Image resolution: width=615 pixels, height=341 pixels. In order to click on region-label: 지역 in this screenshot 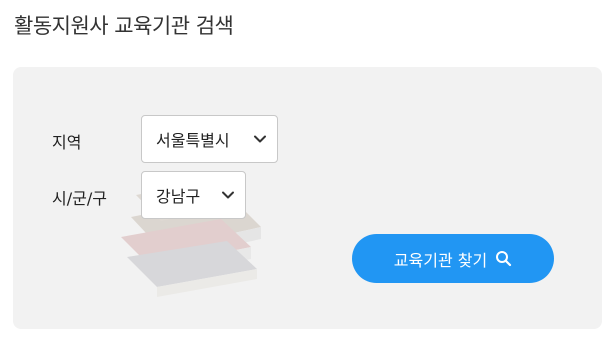, I will do `click(67, 142)`.